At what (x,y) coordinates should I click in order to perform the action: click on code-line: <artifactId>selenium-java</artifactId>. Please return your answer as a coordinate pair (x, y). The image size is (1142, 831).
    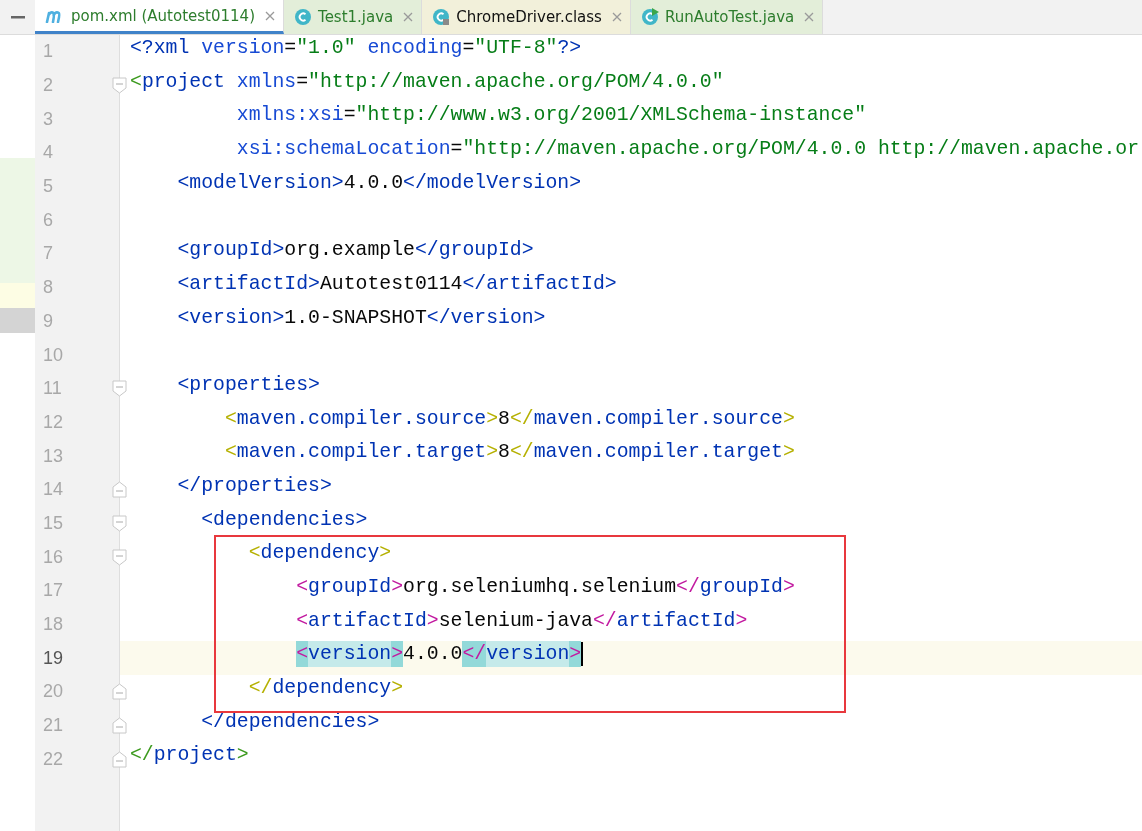
    Looking at the image, I should click on (522, 621).